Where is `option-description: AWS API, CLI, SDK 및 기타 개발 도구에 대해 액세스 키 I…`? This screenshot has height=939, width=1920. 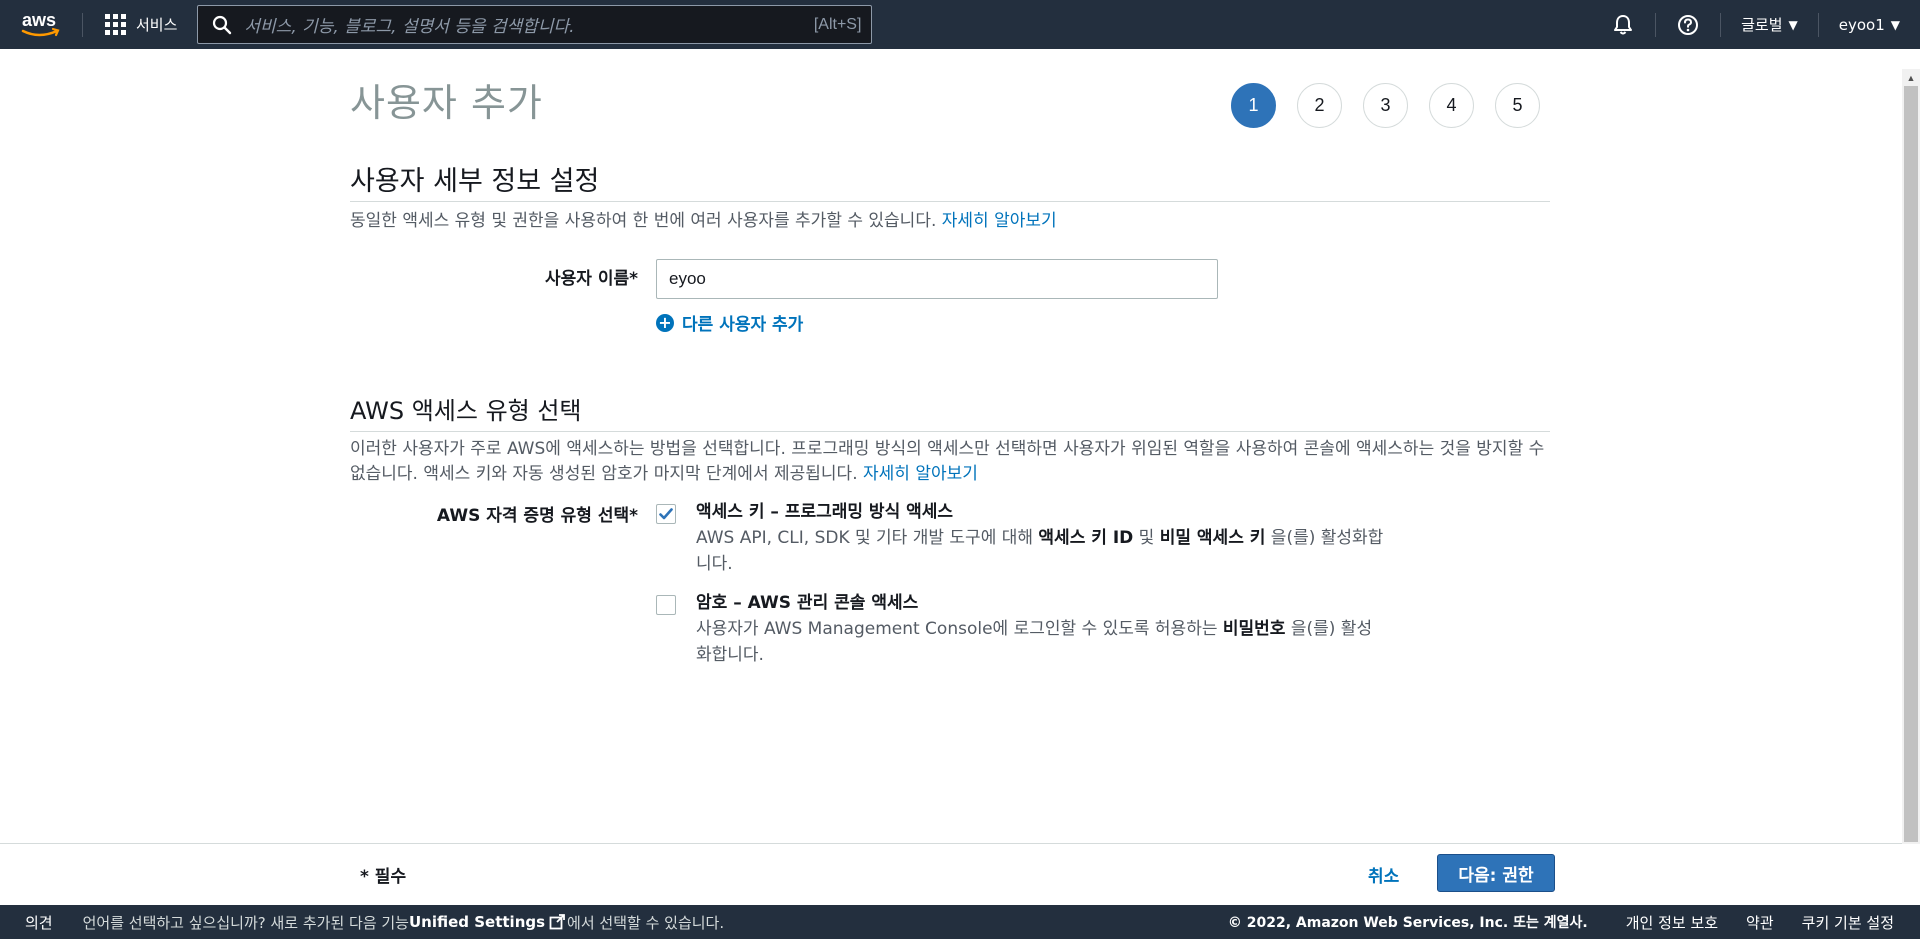 option-description: AWS API, CLI, SDK 및 기타 개발 도구에 대해 액세스 키 I… is located at coordinates (1040, 551).